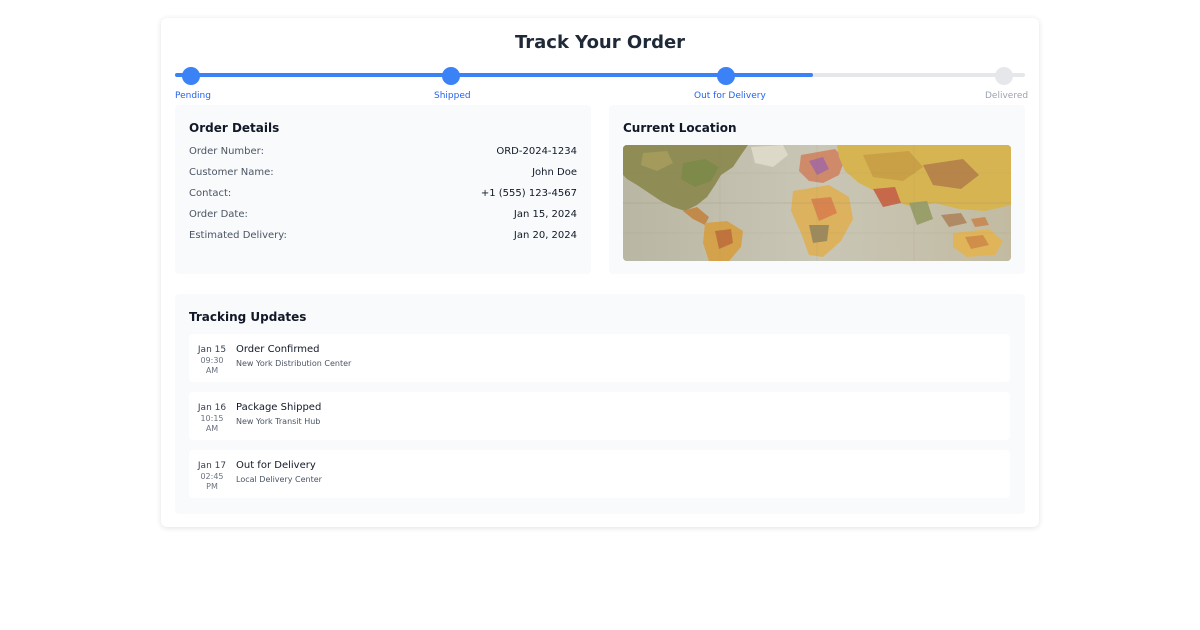  I want to click on detail-estimated-delivery: Estimated Delivery: Jan 20, 2024, so click(383, 237).